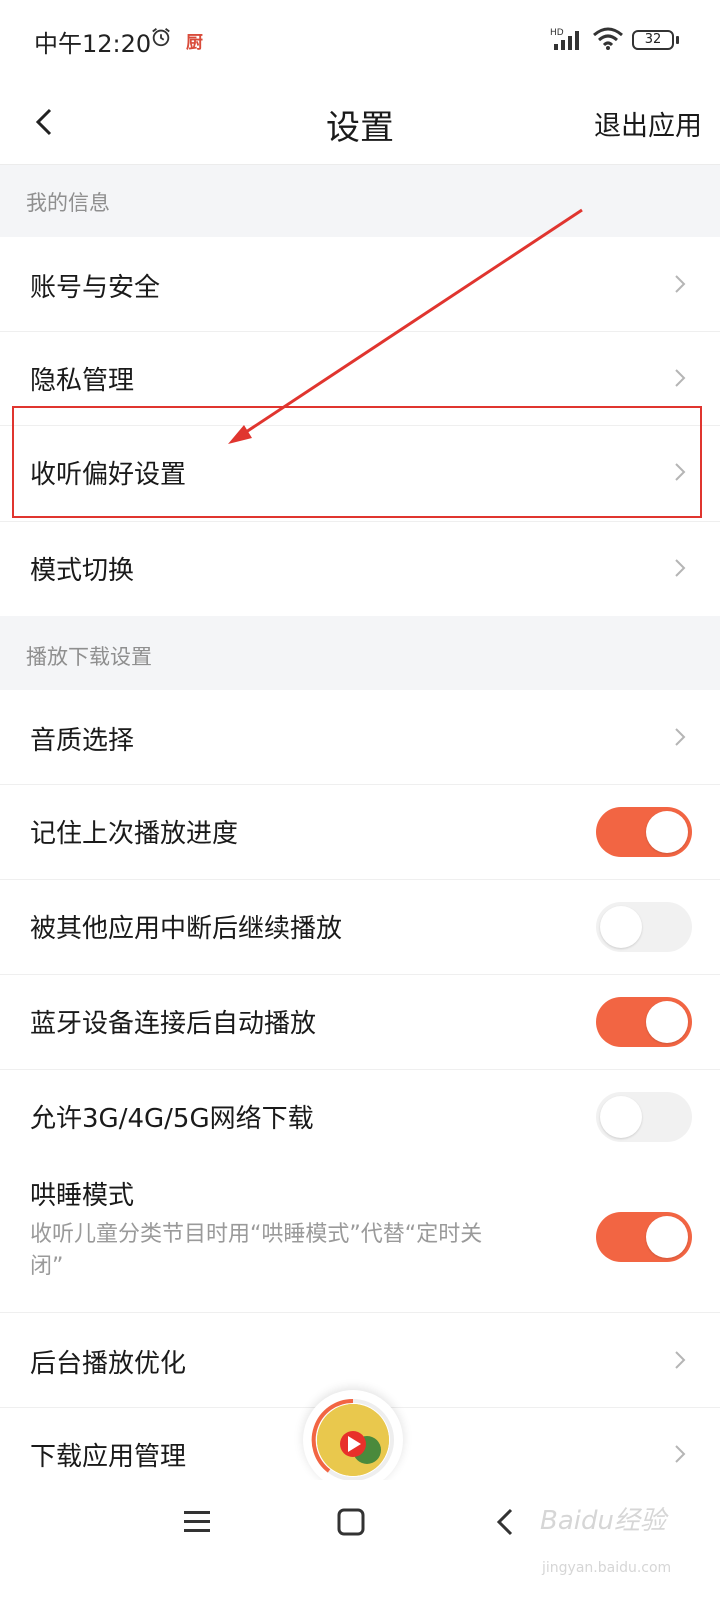 This screenshot has width=720, height=1600. What do you see at coordinates (360, 737) in the screenshot?
I see `row-audio-quality: 音质选择` at bounding box center [360, 737].